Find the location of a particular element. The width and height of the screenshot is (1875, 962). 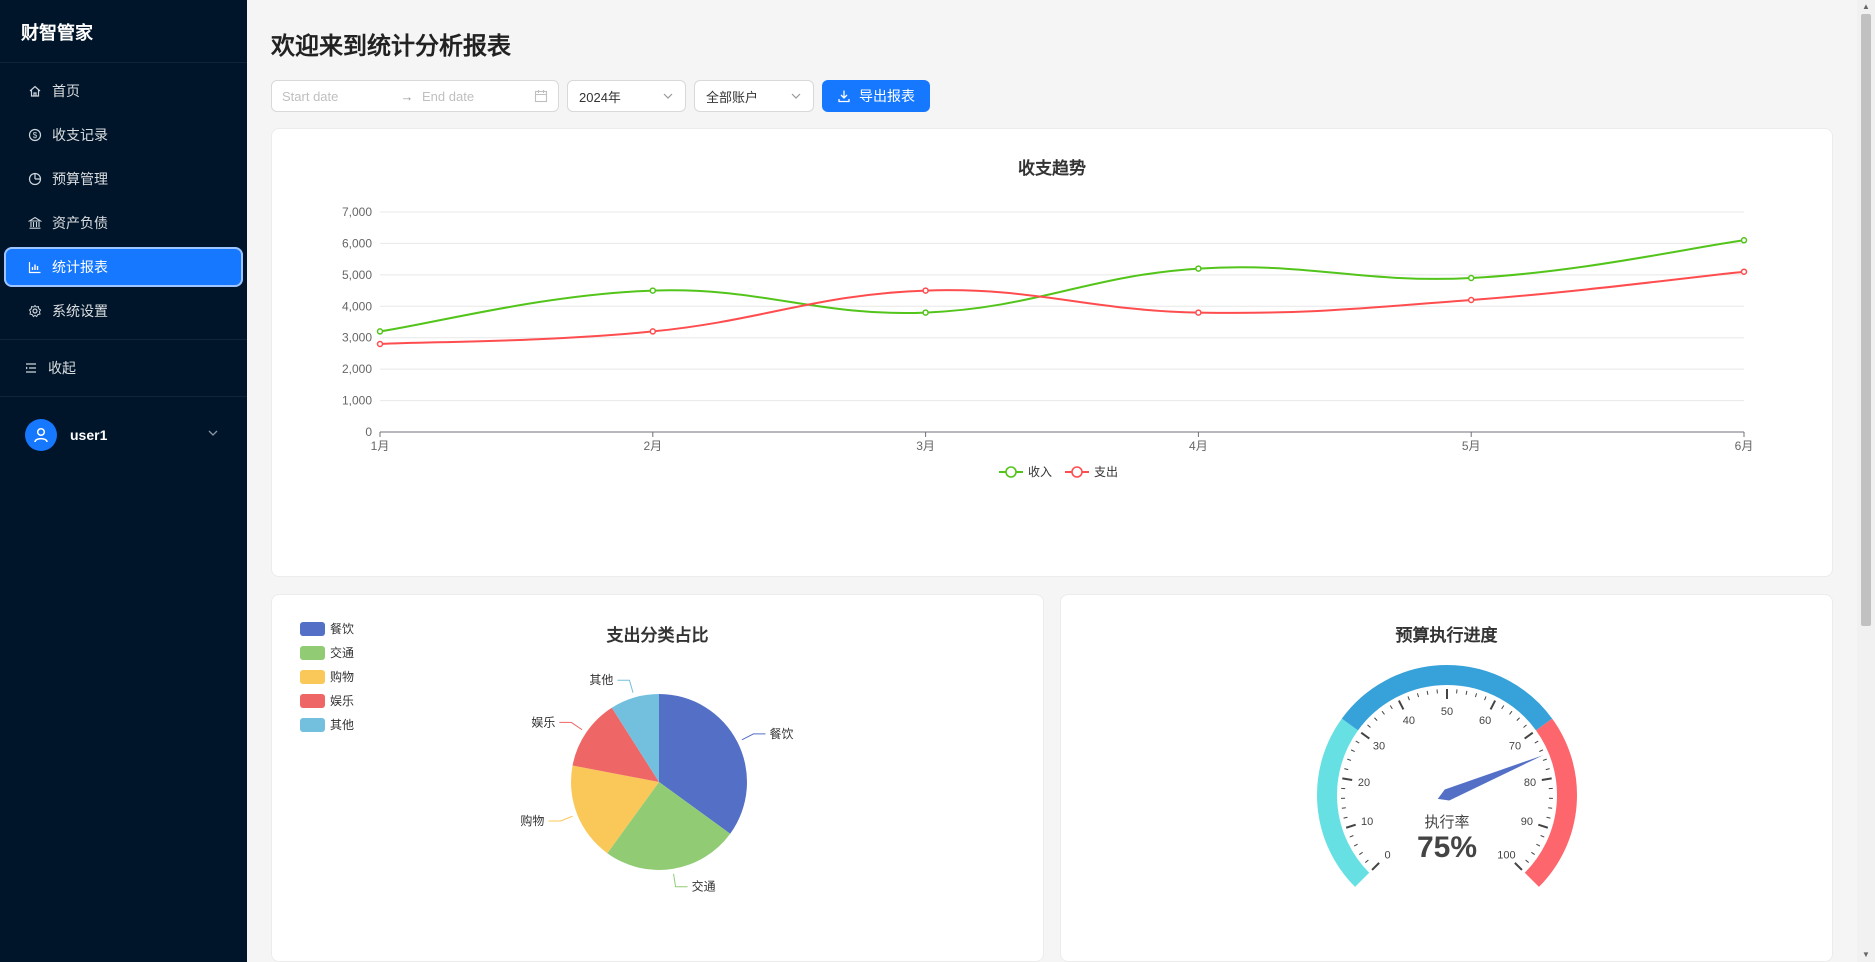

legend-label: 收入 is located at coordinates (1040, 472).